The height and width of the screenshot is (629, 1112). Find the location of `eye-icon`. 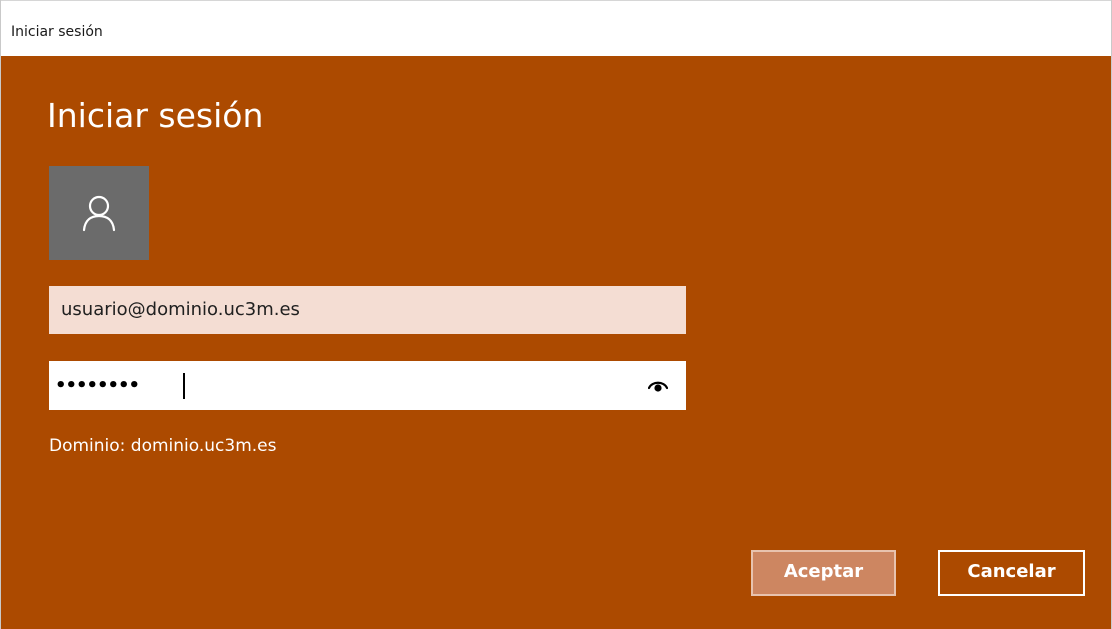

eye-icon is located at coordinates (658, 386).